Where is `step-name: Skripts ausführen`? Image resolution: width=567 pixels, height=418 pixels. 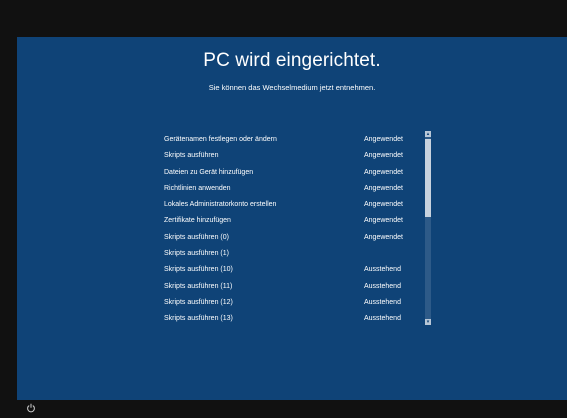 step-name: Skripts ausführen is located at coordinates (191, 156).